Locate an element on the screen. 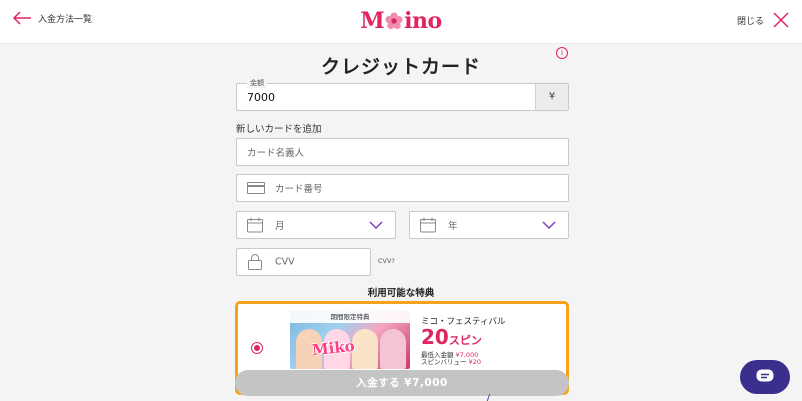  arrow-left-icon is located at coordinates (21, 18).